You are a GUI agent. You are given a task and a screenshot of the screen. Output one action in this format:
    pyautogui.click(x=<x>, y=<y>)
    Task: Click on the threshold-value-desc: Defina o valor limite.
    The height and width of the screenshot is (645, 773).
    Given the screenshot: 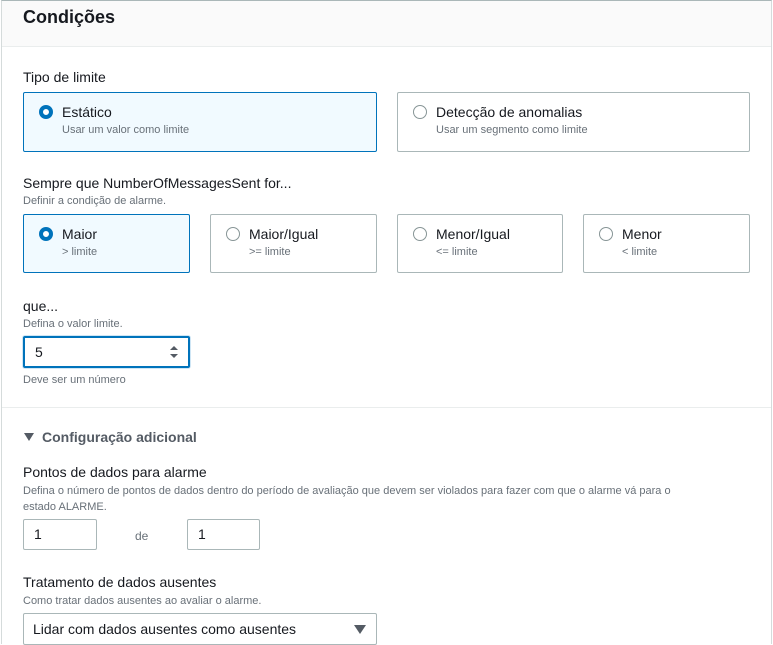 What is the action you would take?
    pyautogui.click(x=73, y=324)
    